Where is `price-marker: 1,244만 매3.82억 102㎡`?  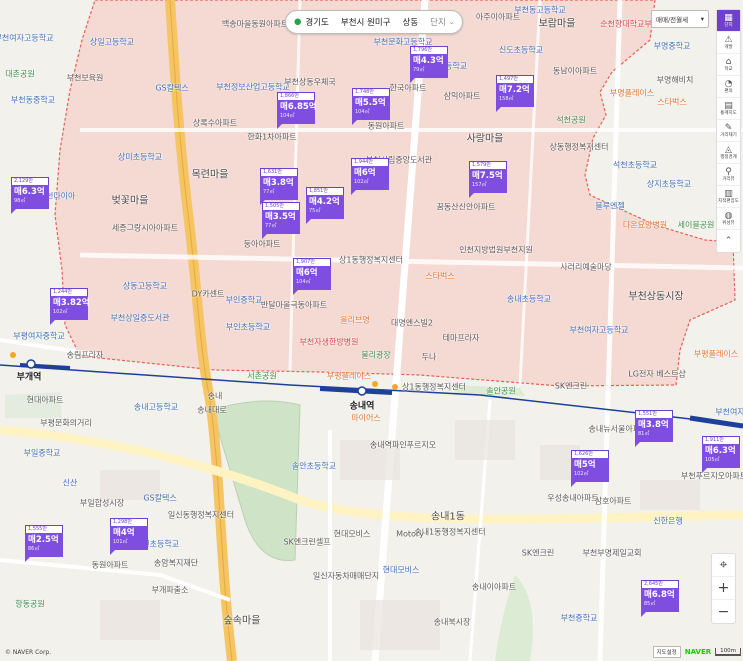
price-marker: 1,244만 매3.82억 102㎡ is located at coordinates (70, 306).